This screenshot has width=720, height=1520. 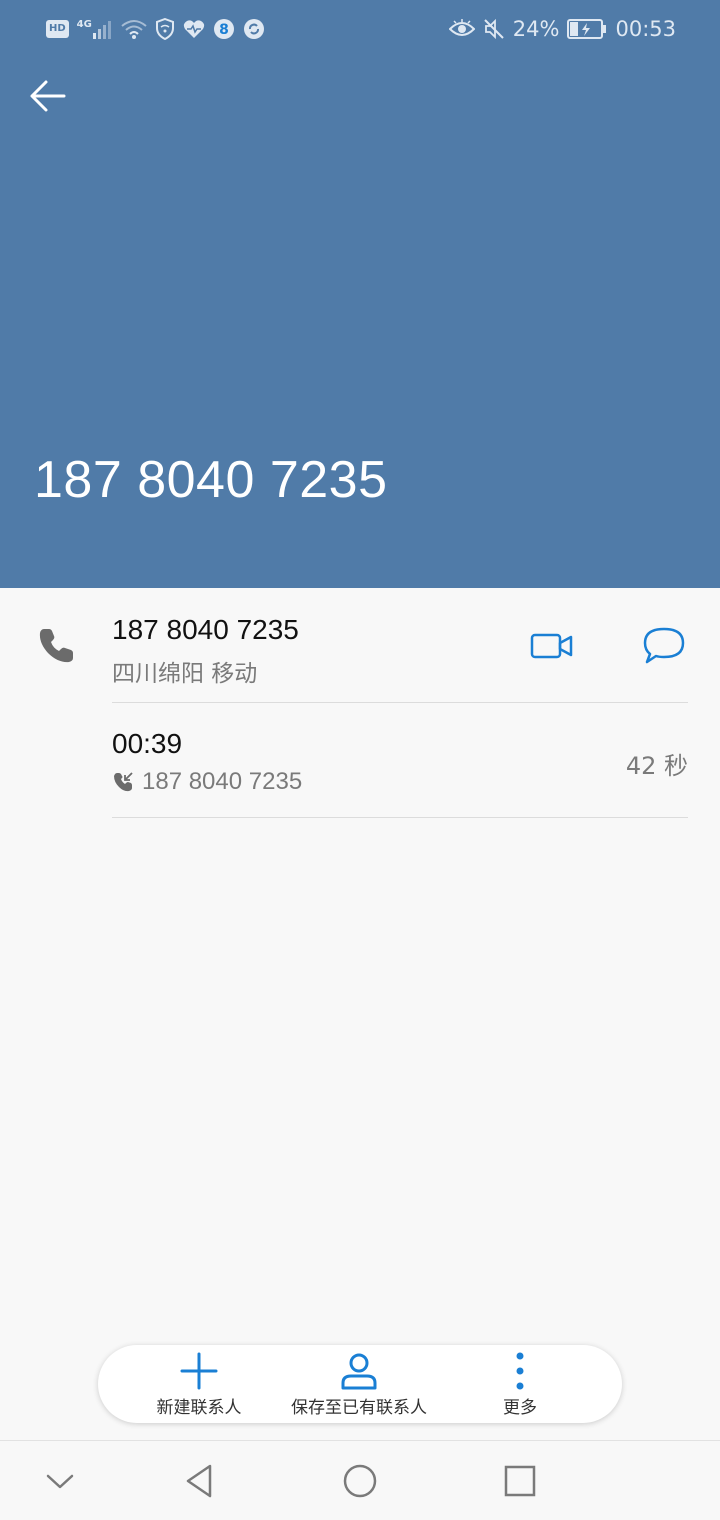 I want to click on more-vertical-icon, so click(x=520, y=1371).